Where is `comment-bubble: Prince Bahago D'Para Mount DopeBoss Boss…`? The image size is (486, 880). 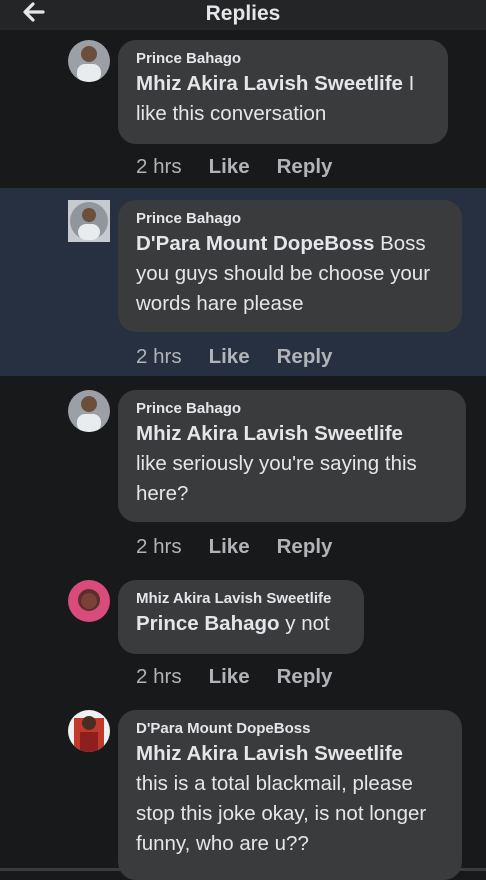 comment-bubble: Prince Bahago D'Para Mount DopeBoss Boss… is located at coordinates (290, 266).